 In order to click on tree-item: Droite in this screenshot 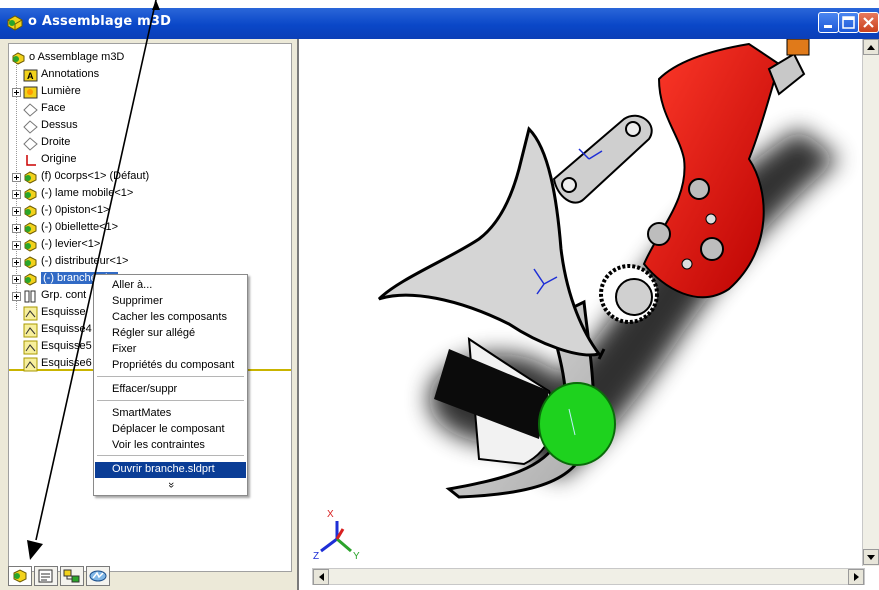, I will do `click(144, 143)`.